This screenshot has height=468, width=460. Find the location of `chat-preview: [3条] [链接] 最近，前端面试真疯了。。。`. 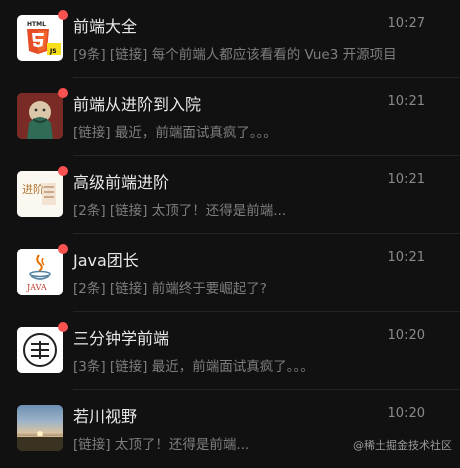

chat-preview: [3条] [链接] 最近，前端面试真疯了。。。 is located at coordinates (193, 367).